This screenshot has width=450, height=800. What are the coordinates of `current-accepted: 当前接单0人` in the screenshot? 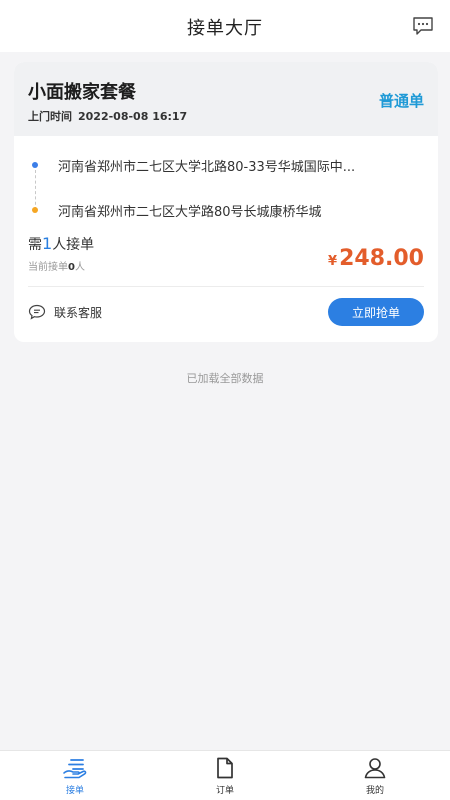 It's located at (56, 265).